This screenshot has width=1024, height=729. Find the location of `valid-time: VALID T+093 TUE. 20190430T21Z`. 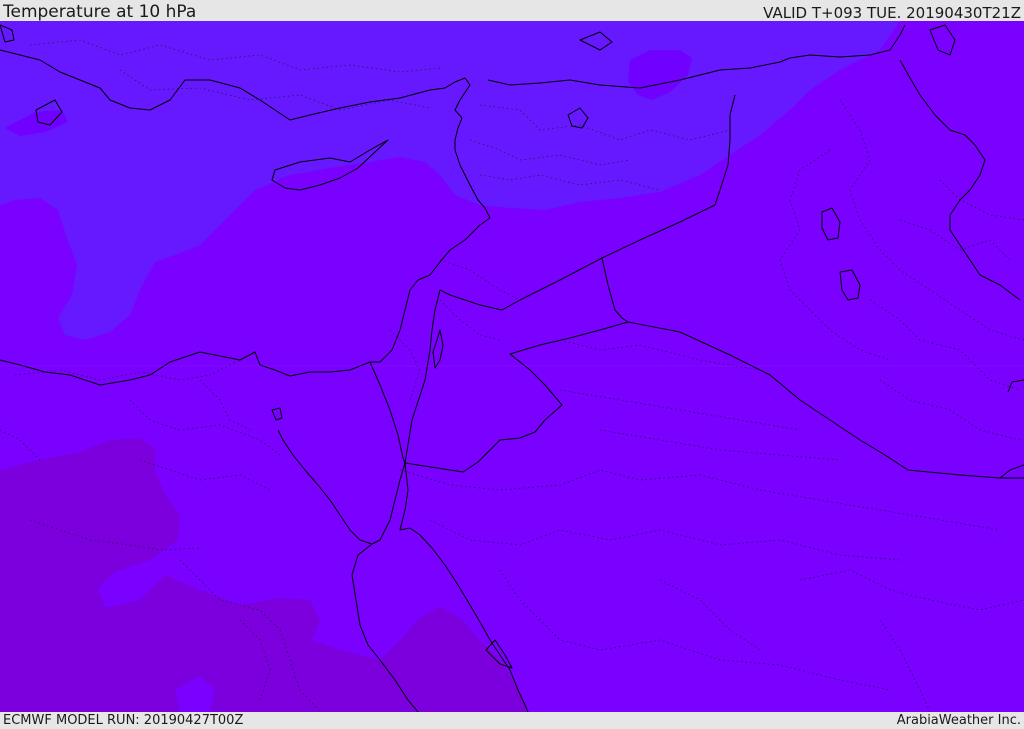

valid-time: VALID T+093 TUE. 20190430T21Z is located at coordinates (892, 13).